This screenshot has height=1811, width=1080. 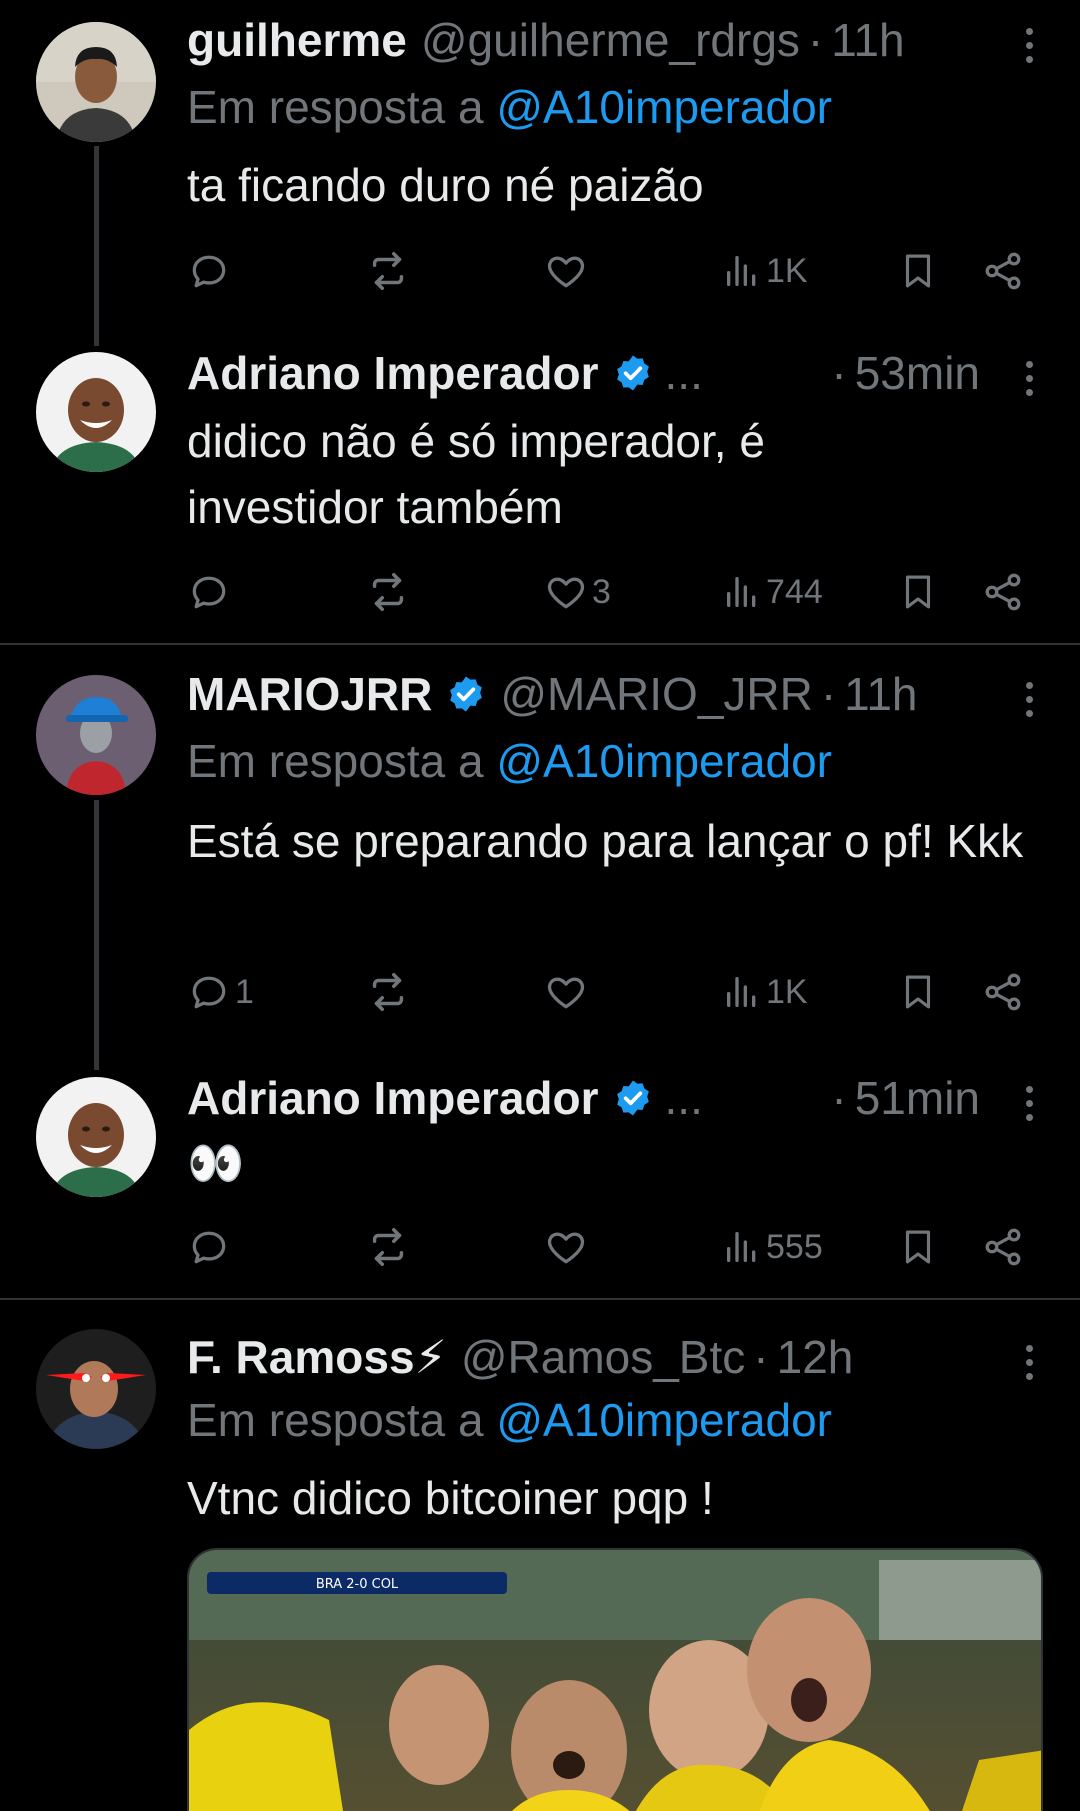 What do you see at coordinates (96, 82) in the screenshot?
I see `avatar-guilherme` at bounding box center [96, 82].